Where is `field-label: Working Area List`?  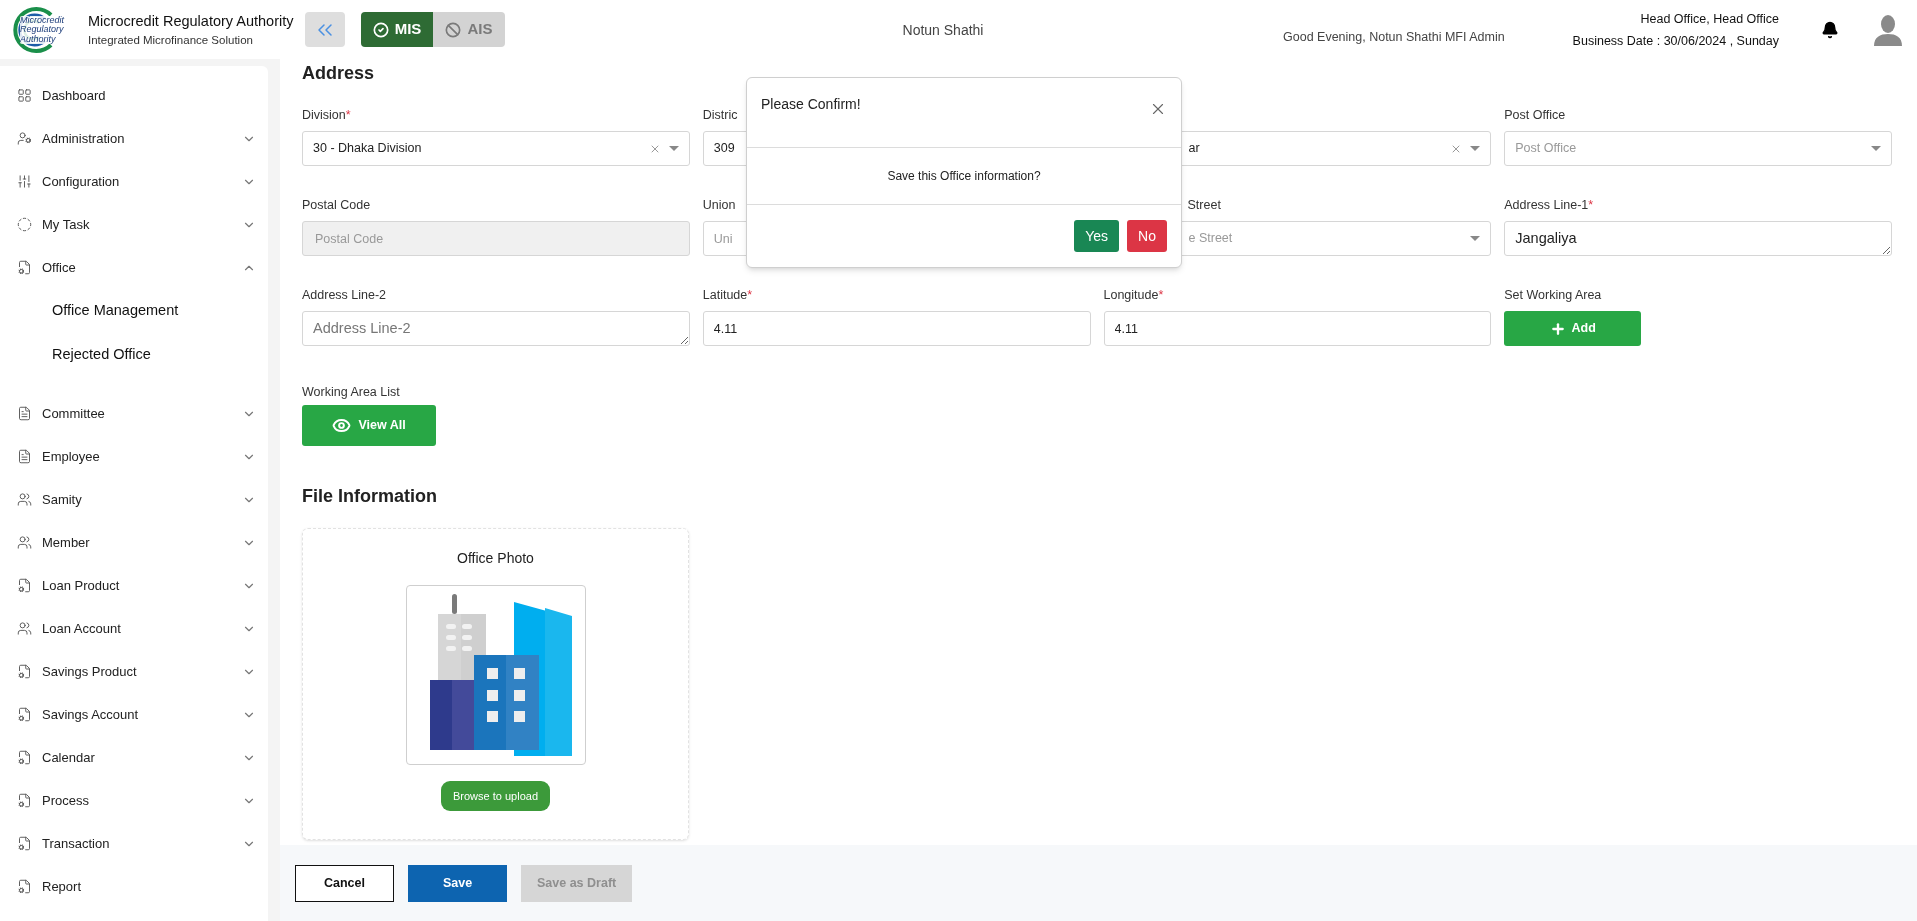
field-label: Working Area List is located at coordinates (351, 392).